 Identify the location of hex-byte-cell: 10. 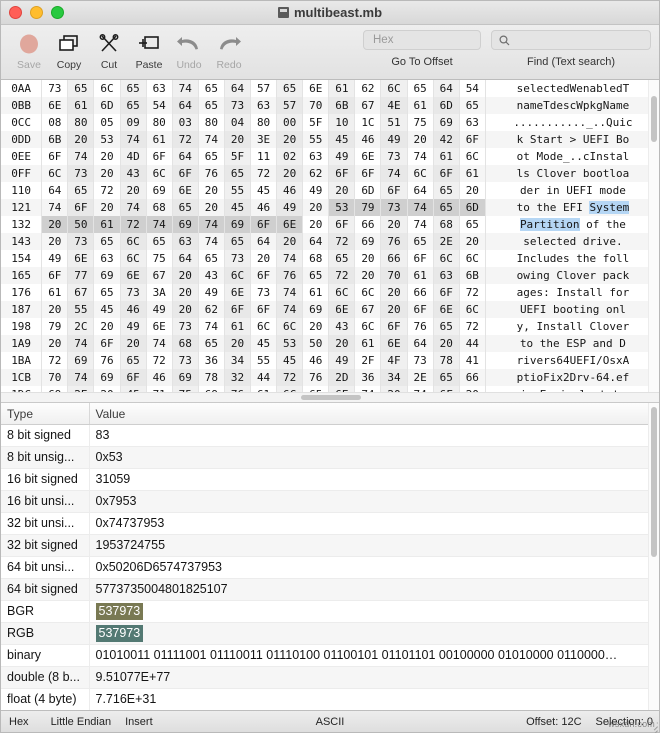
(342, 122).